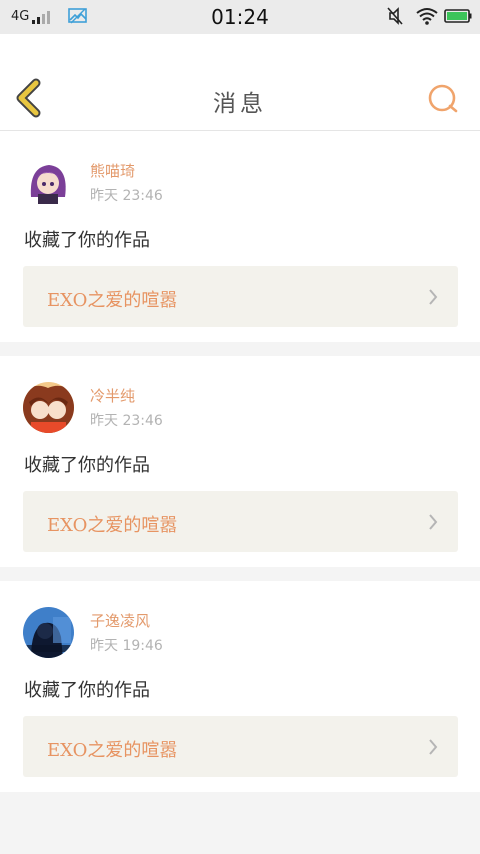  What do you see at coordinates (112, 170) in the screenshot?
I see `username: 熊喵琦` at bounding box center [112, 170].